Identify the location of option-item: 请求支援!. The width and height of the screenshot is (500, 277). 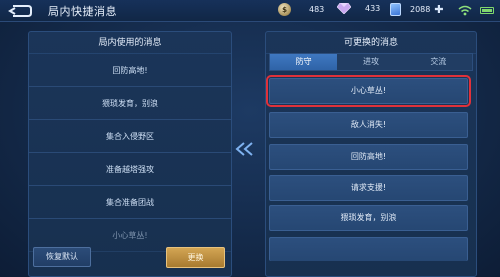
(368, 188).